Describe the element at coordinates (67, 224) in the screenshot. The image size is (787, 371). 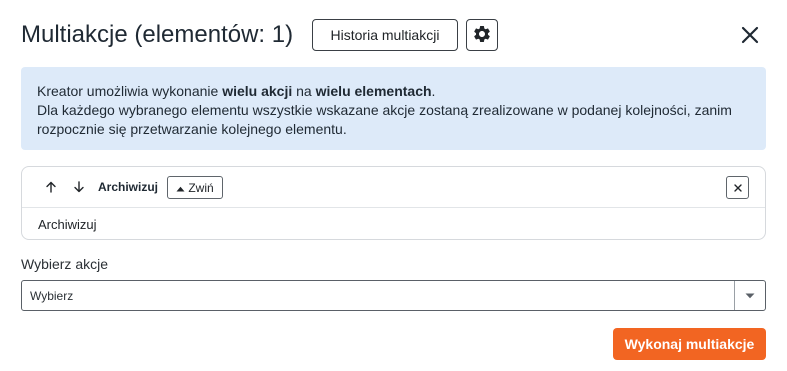
I see `action-body-text: Archiwizuj` at that location.